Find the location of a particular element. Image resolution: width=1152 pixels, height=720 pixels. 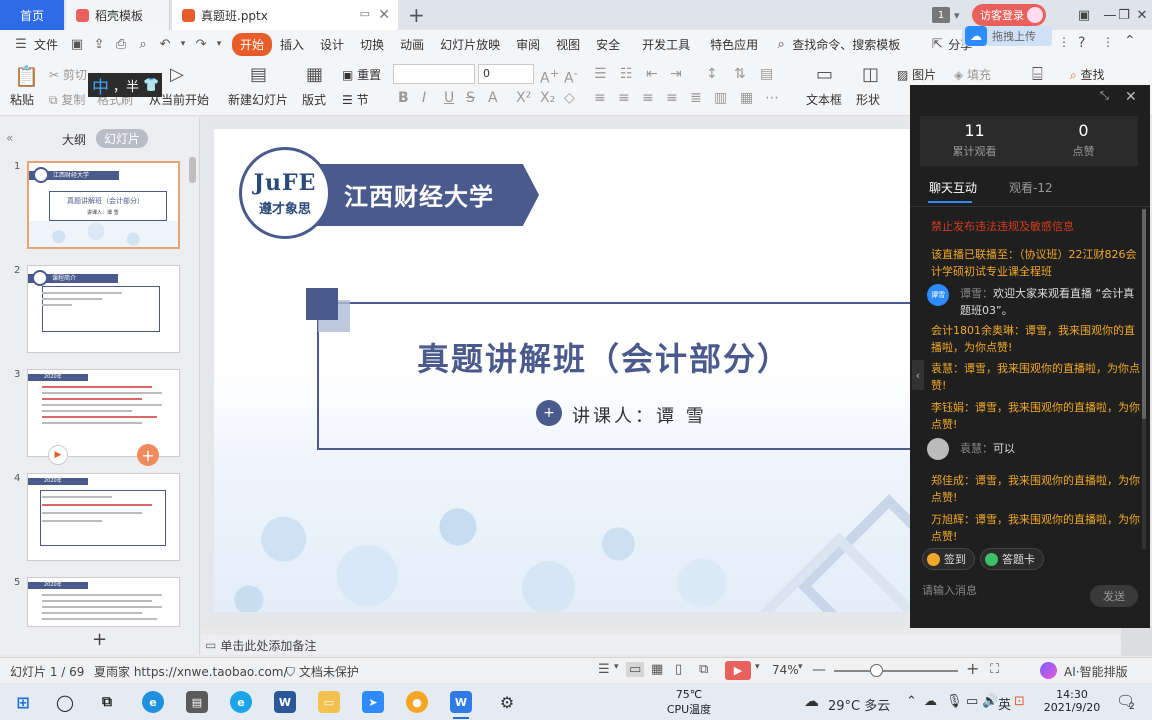

settings-icon: ⚙ is located at coordinates (507, 702).